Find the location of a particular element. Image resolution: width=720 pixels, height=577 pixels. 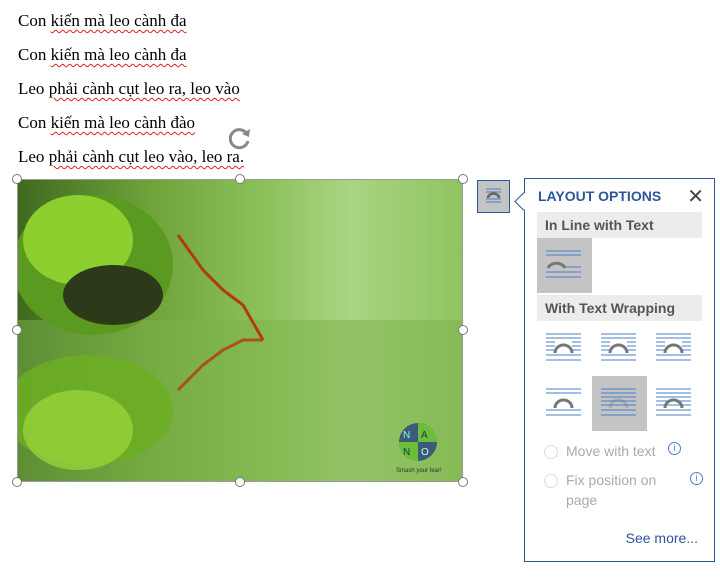

wrap-header: With Text Wrapping is located at coordinates (619, 308).